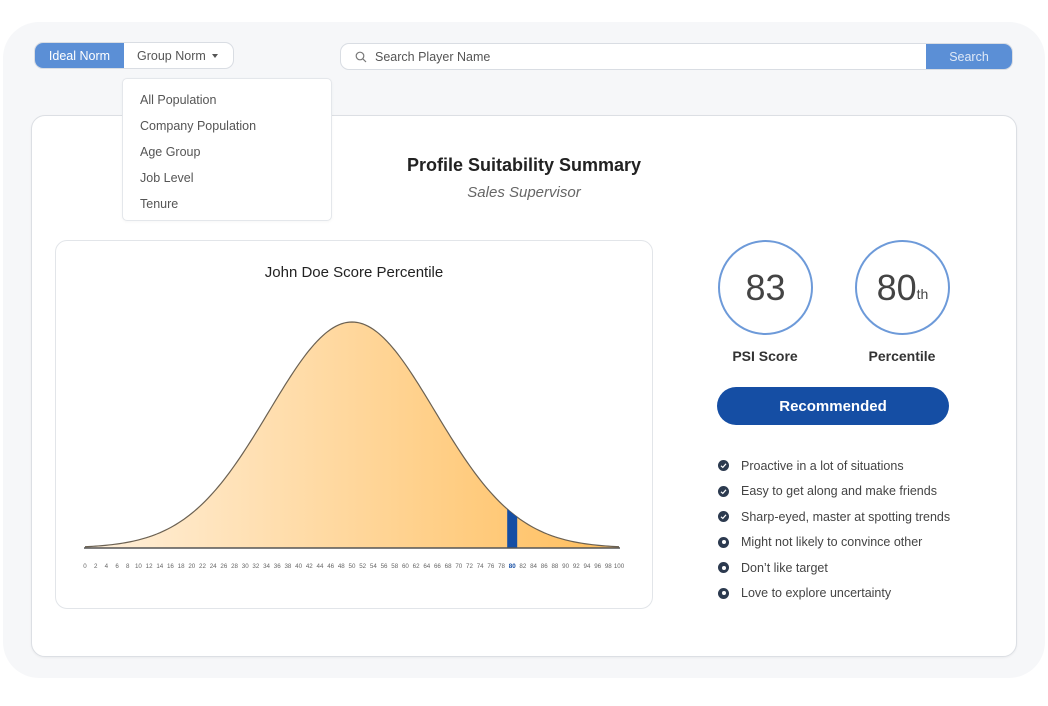  I want to click on trait-item: Don’t like target, so click(834, 568).